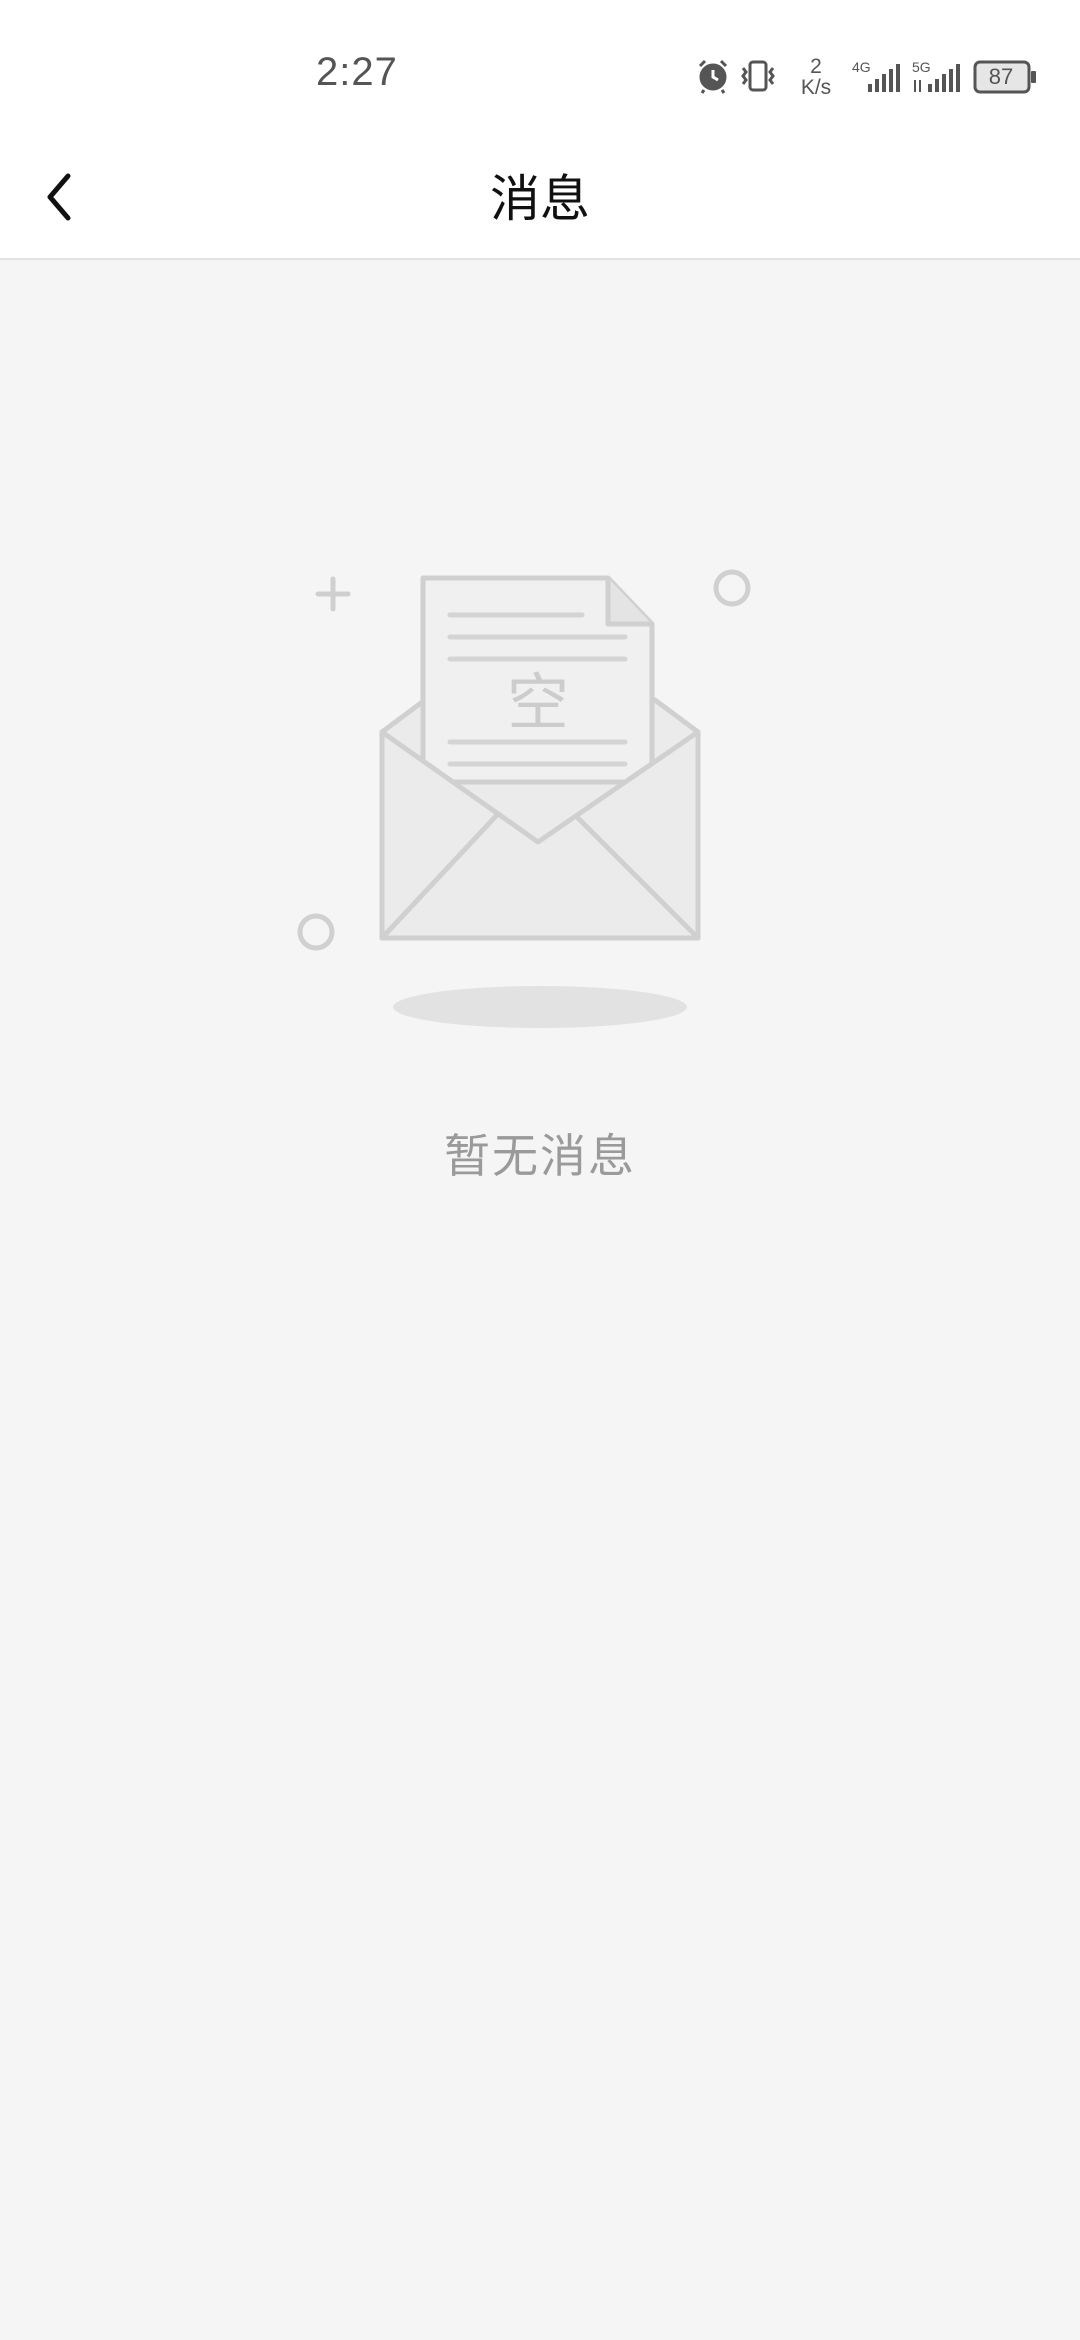 The width and height of the screenshot is (1080, 2340). What do you see at coordinates (936, 75) in the screenshot?
I see `signal-5g-icon: 5G` at bounding box center [936, 75].